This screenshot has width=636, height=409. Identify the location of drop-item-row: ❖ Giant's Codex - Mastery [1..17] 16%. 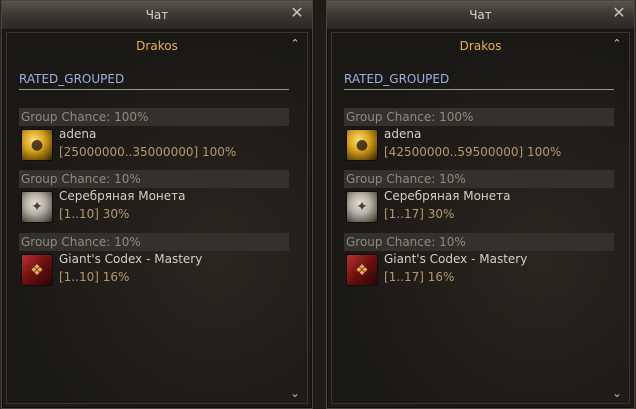
(479, 271).